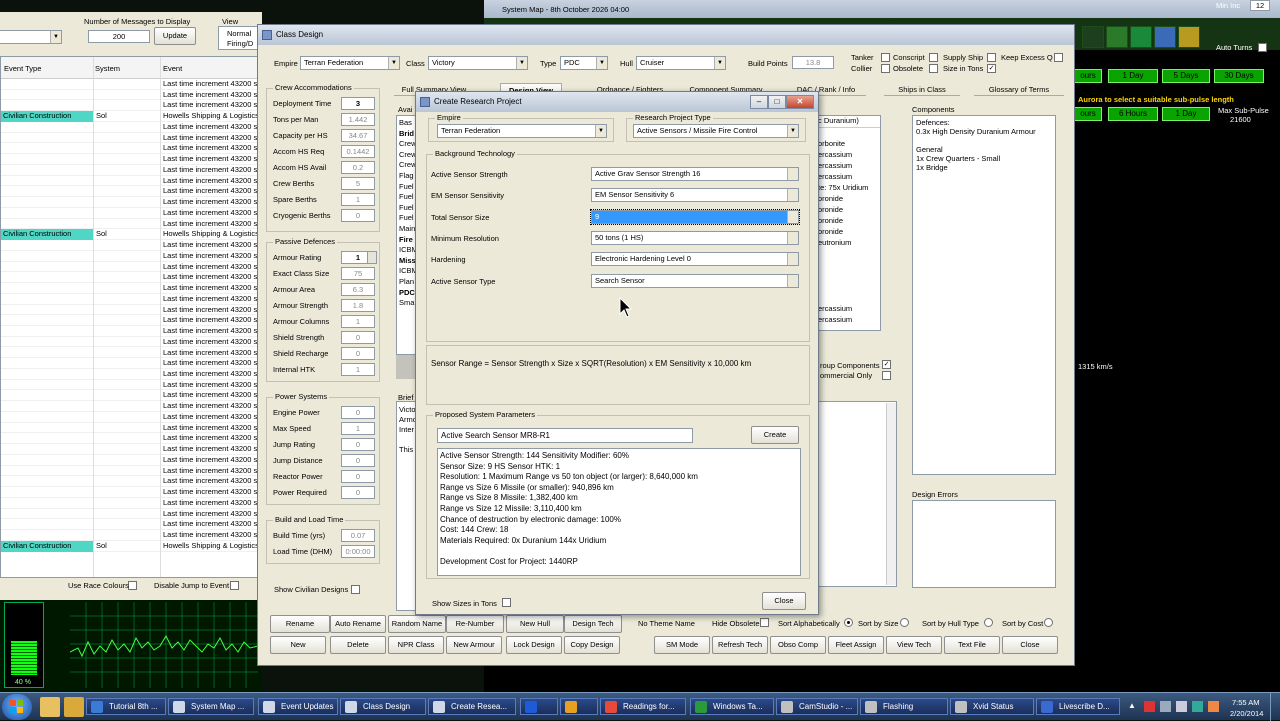  What do you see at coordinates (1239, 76) in the screenshot?
I see `time-row1-btn-3: 30 Days` at bounding box center [1239, 76].